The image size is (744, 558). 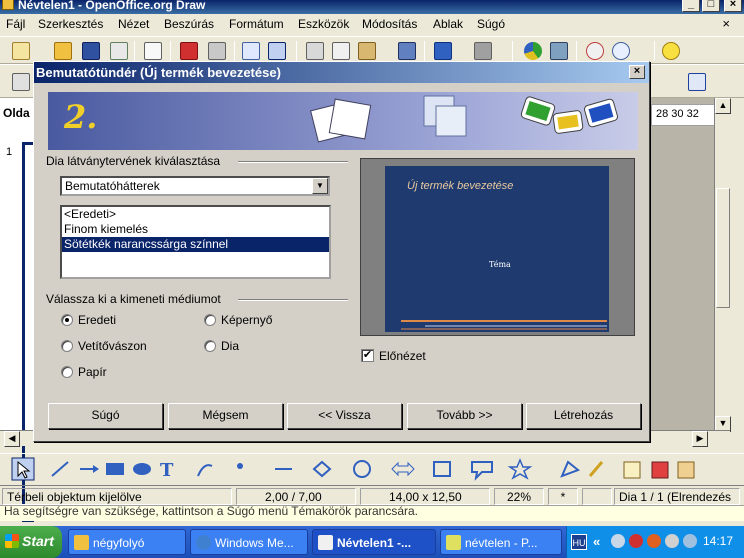 What do you see at coordinates (344, 416) in the screenshot?
I see `back-button: << Vissza` at bounding box center [344, 416].